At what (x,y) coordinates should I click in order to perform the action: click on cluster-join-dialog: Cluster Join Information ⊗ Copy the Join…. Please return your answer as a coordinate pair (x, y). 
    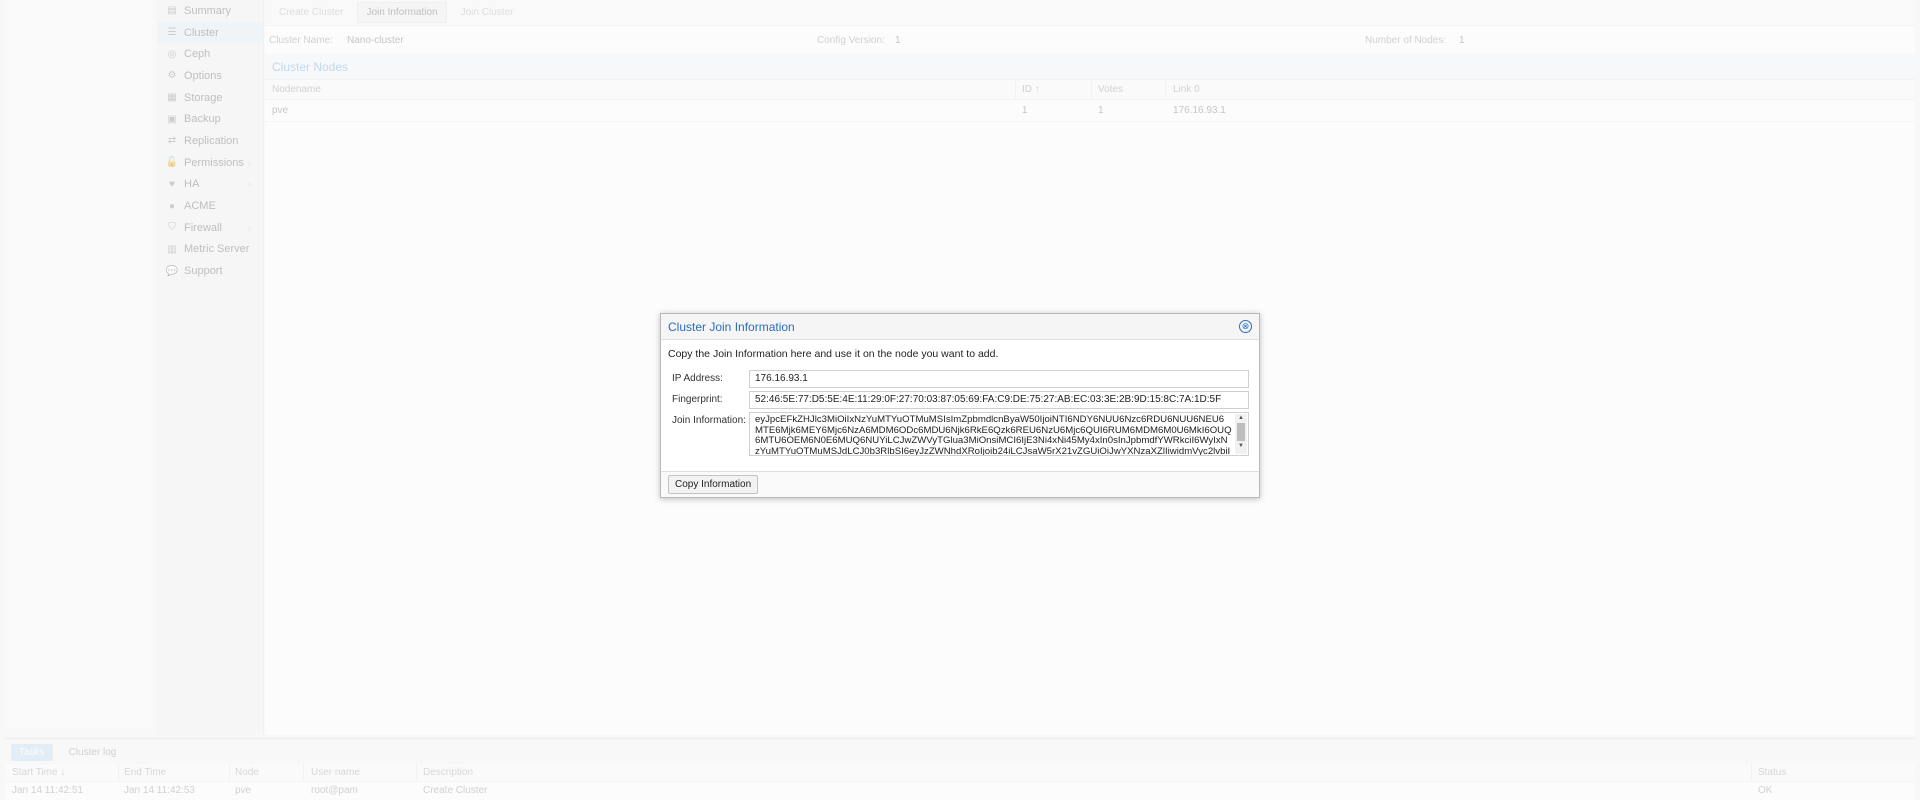
    Looking at the image, I should click on (960, 405).